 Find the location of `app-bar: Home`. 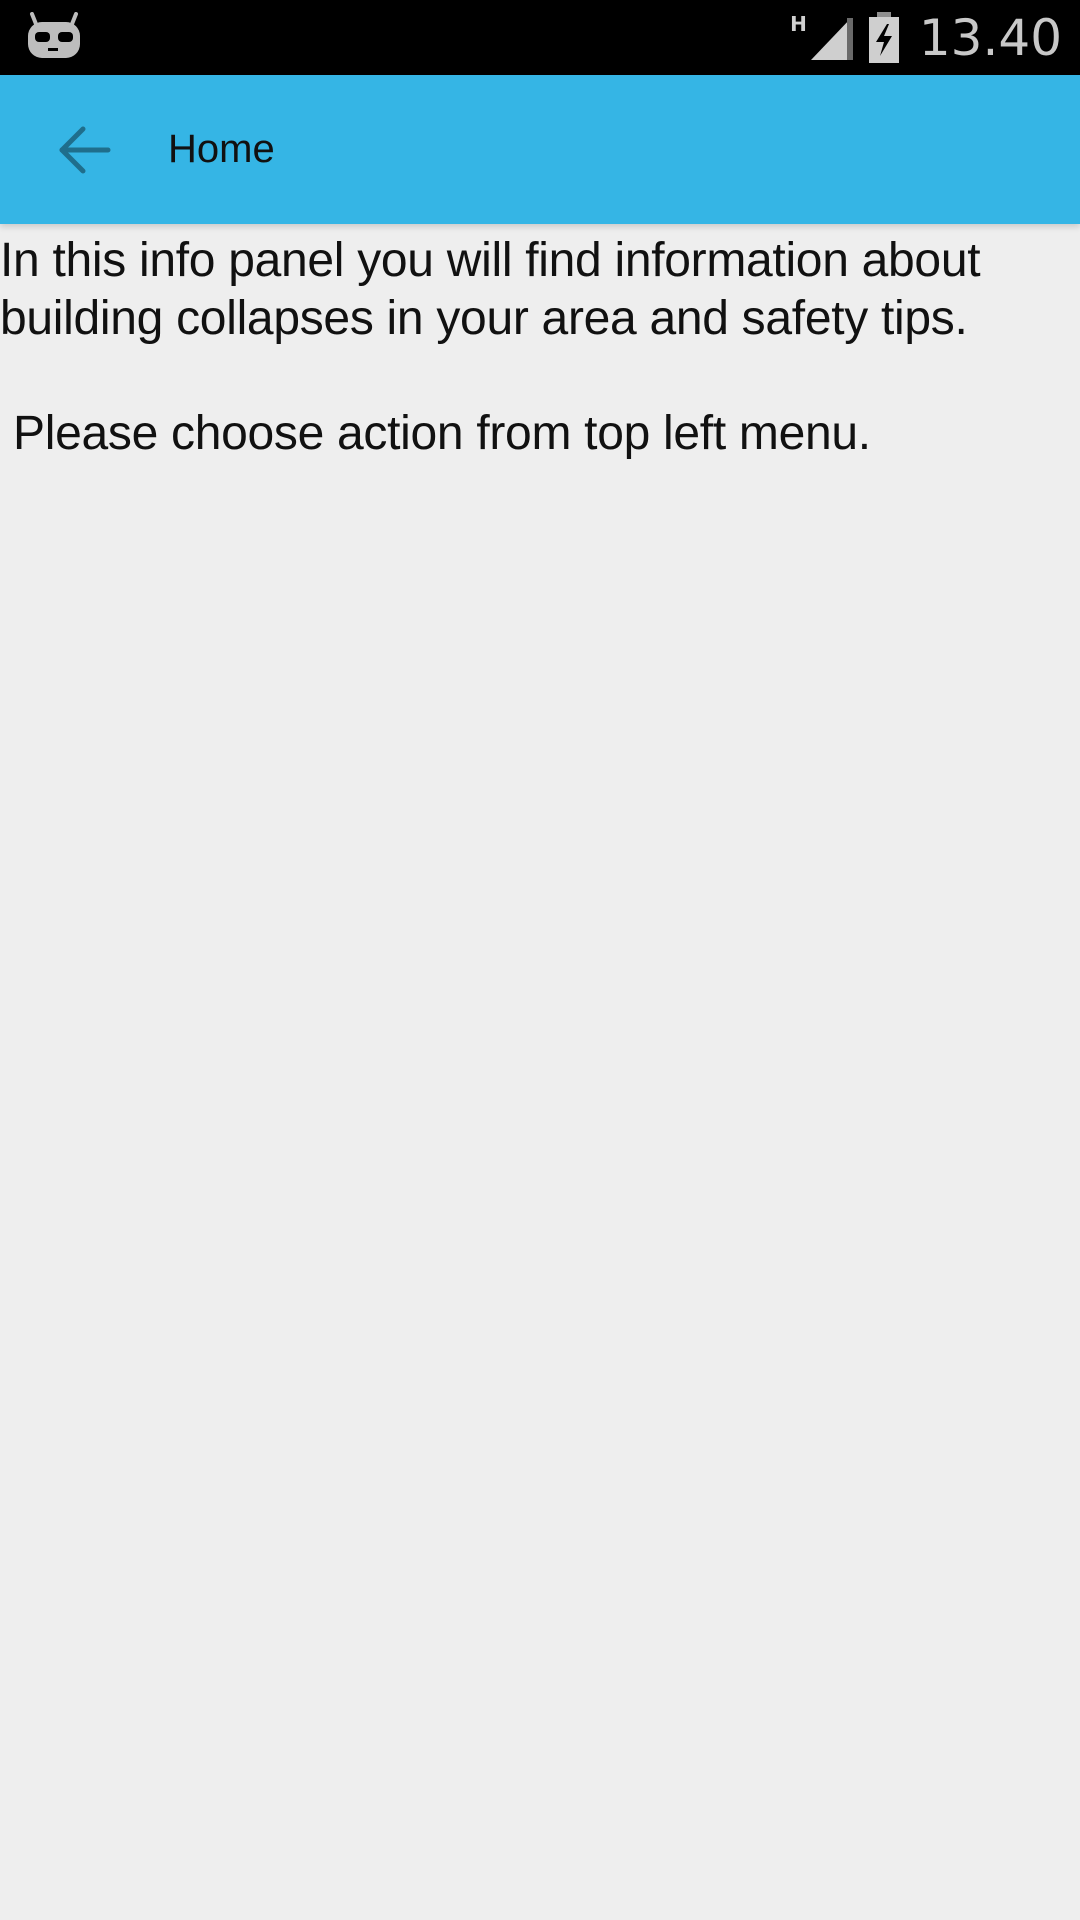

app-bar: Home is located at coordinates (540, 149).